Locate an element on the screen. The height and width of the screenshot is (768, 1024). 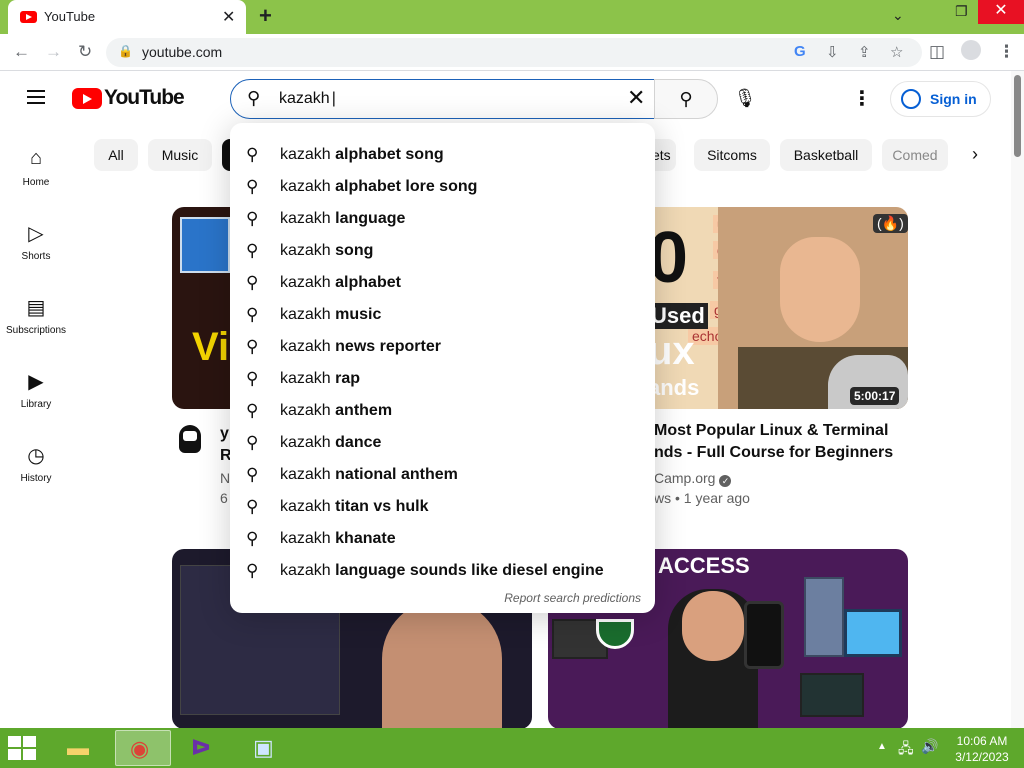
virtualbox-logo-icon is located at coordinates (205, 245).